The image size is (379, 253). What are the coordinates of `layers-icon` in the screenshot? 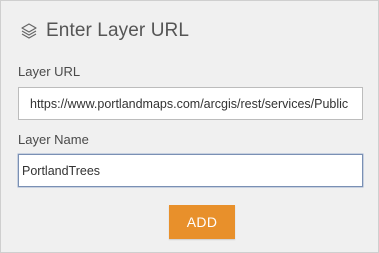 It's located at (29, 31).